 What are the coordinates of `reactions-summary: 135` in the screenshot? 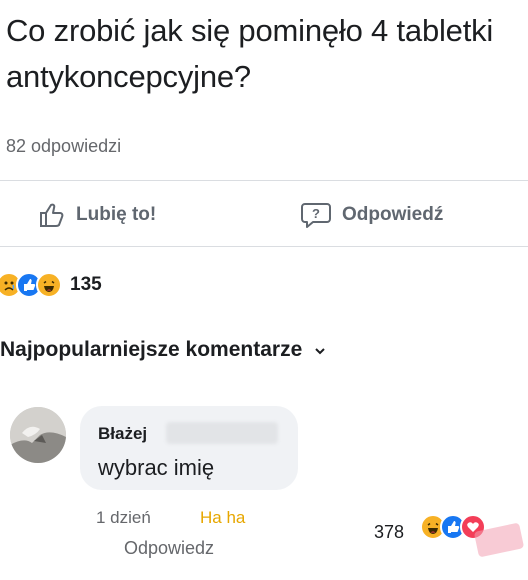 It's located at (51, 285).